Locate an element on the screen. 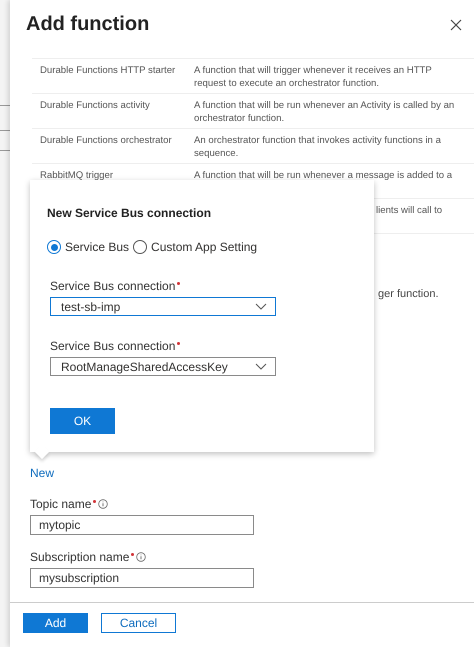 Image resolution: width=474 pixels, height=647 pixels. template-description: An orchestrator function that invokes activity functions in a sequence. is located at coordinates (317, 147).